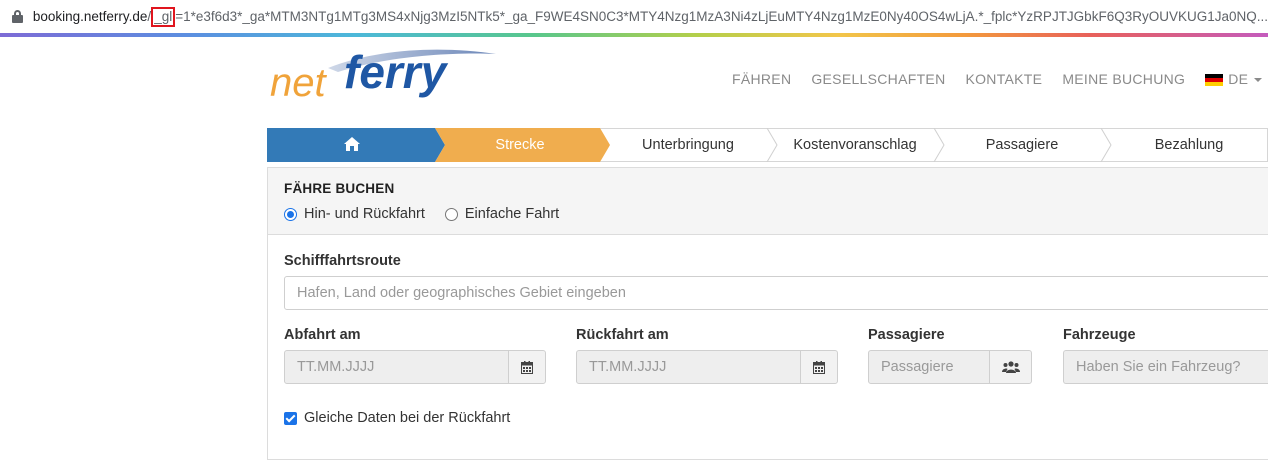 Image resolution: width=1268 pixels, height=473 pixels. I want to click on return-label: Rückfahrt am, so click(622, 335).